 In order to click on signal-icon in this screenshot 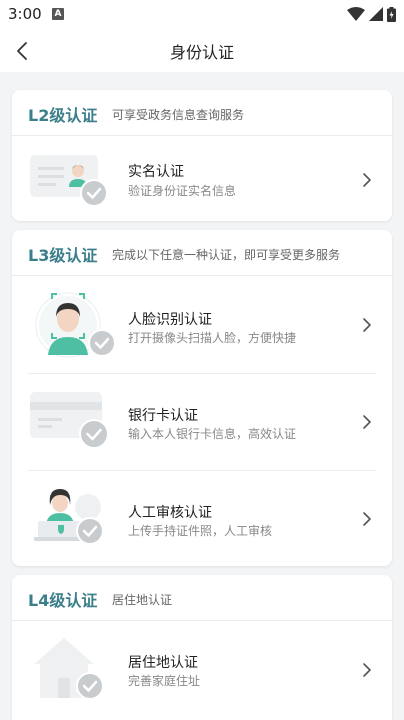, I will do `click(376, 14)`.